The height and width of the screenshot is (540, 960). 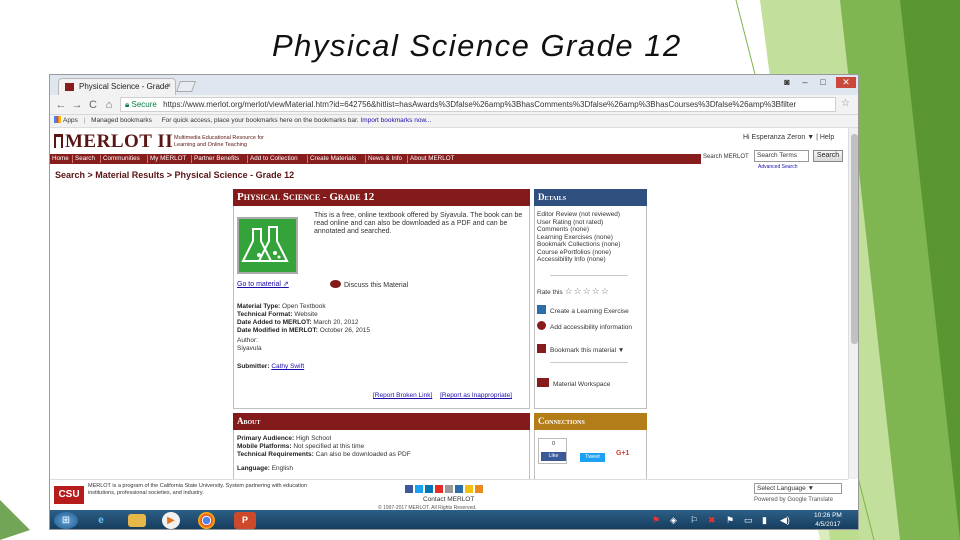 What do you see at coordinates (575, 238) in the screenshot?
I see `learning-exercises-link: Learning Exercises (none)` at bounding box center [575, 238].